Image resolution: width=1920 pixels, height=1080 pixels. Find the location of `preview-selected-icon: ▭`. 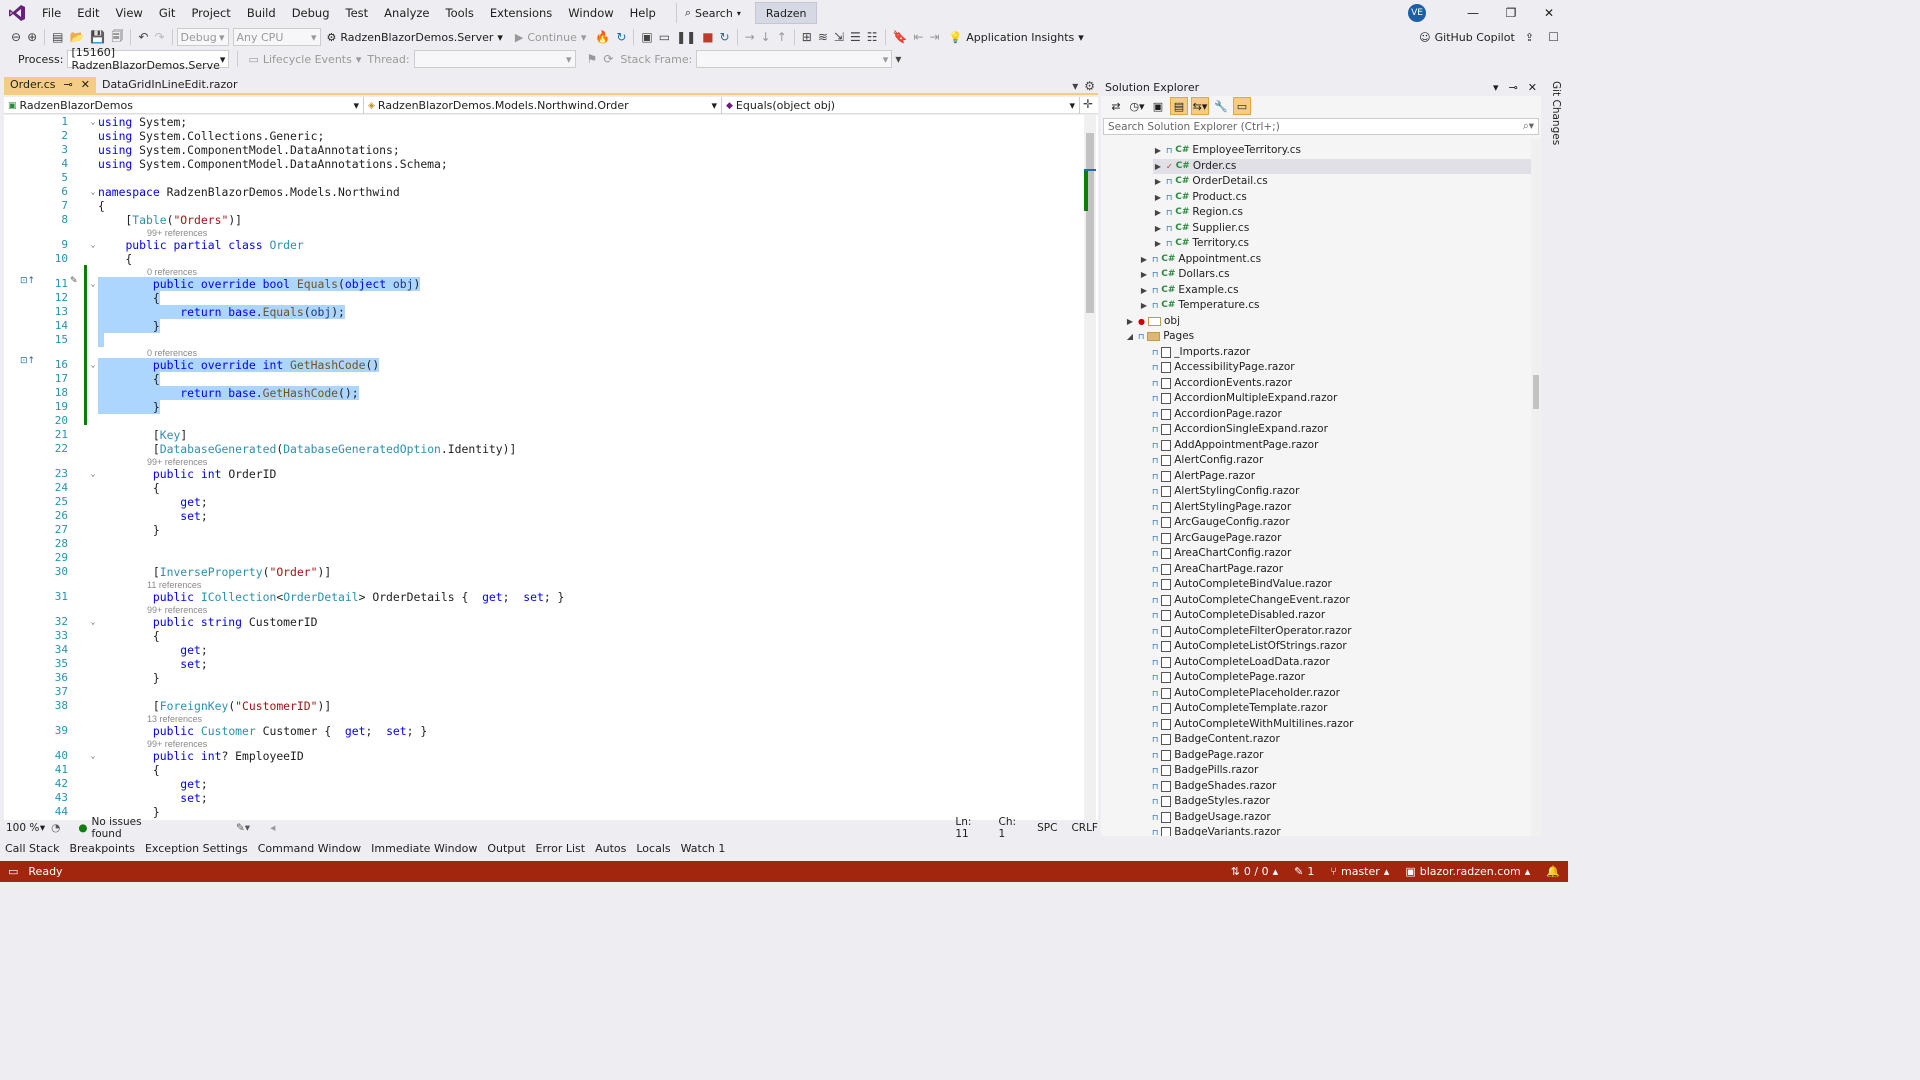

preview-selected-icon: ▭ is located at coordinates (1242, 106).